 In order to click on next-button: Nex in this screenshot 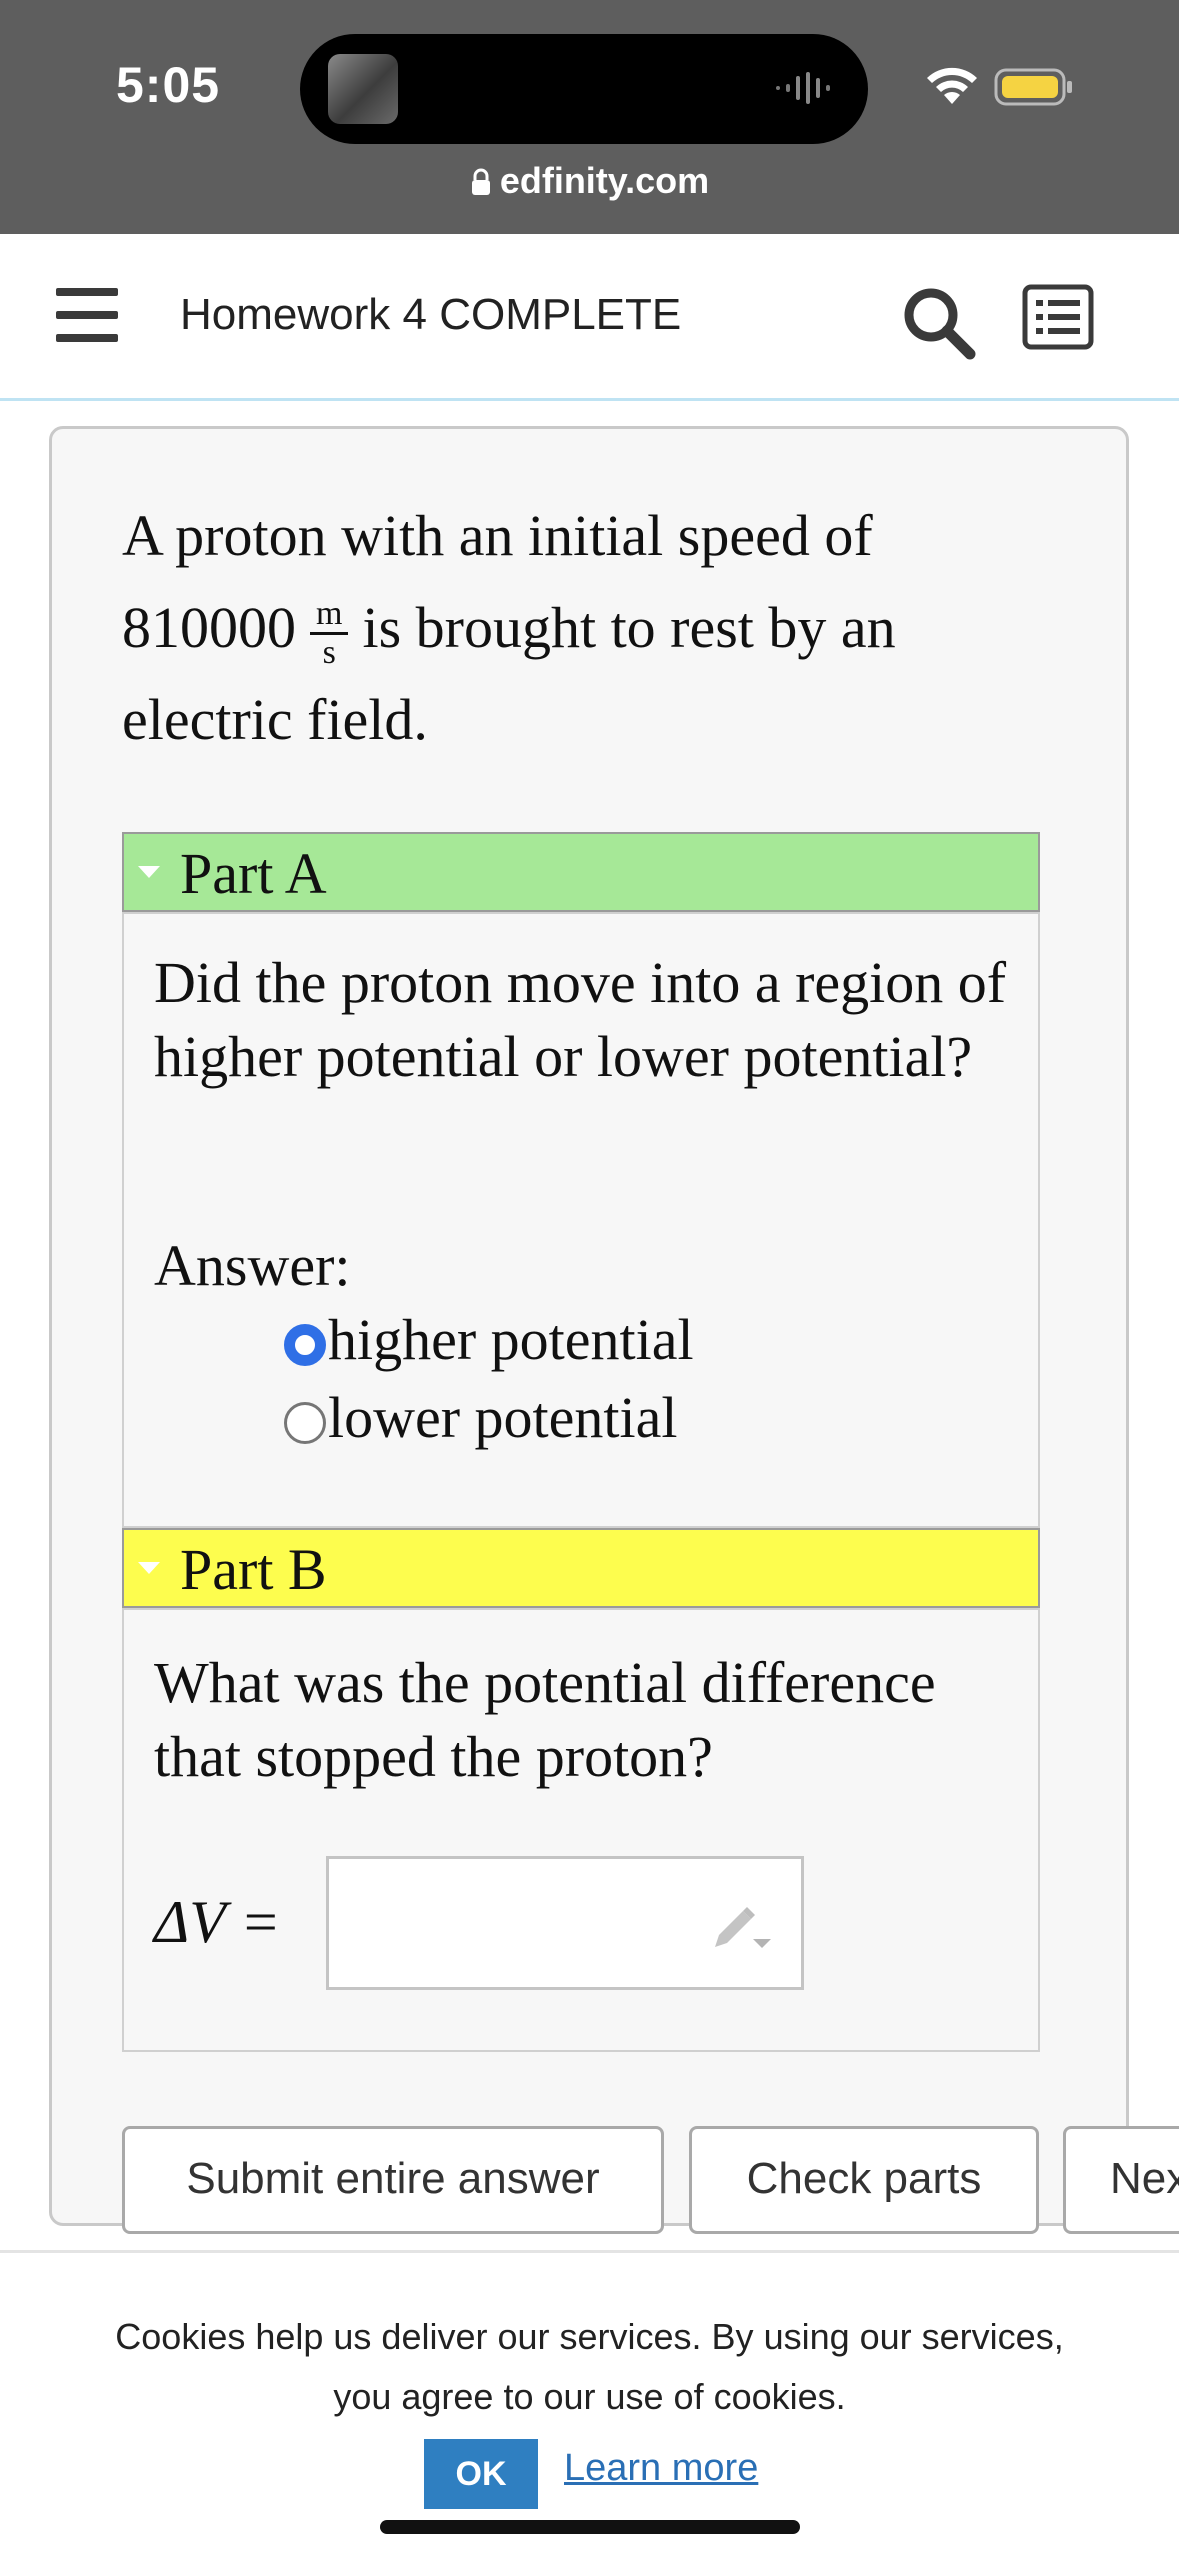, I will do `click(1121, 2180)`.